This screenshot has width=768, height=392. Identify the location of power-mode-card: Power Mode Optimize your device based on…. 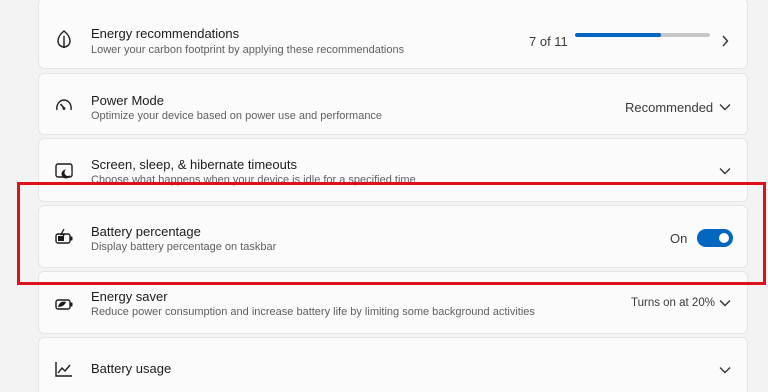
(393, 104).